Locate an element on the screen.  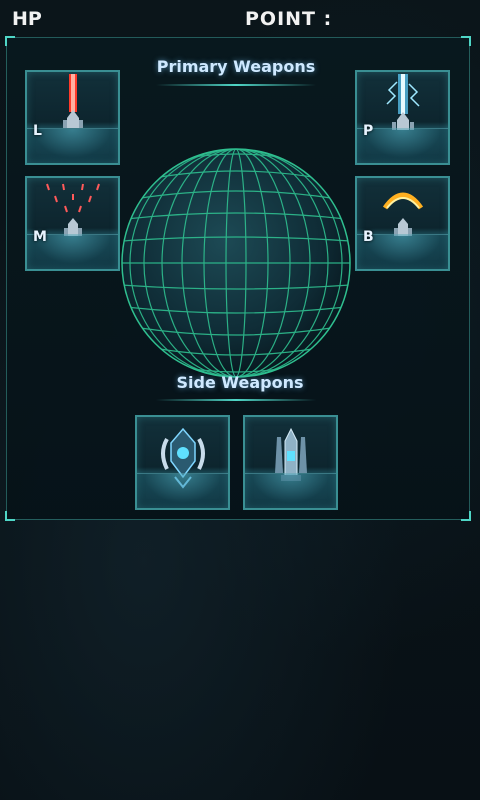
globe-icon is located at coordinates (236, 263).